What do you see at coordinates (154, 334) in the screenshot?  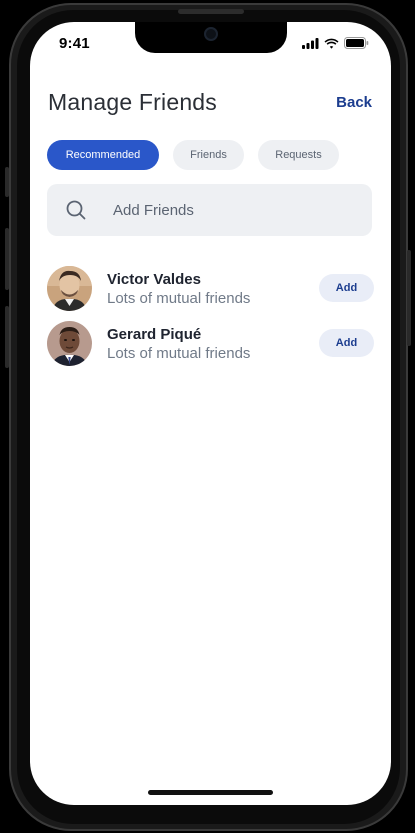 I see `friend-name: Gerard Piqué` at bounding box center [154, 334].